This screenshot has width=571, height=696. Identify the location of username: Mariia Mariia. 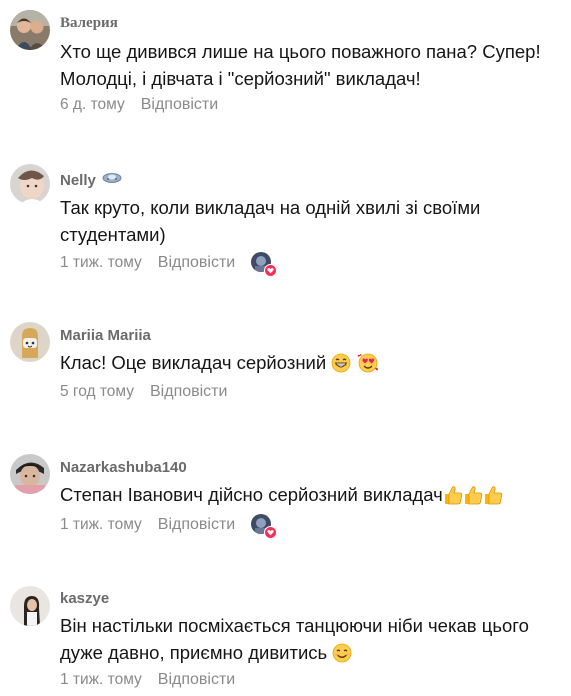
(105, 335).